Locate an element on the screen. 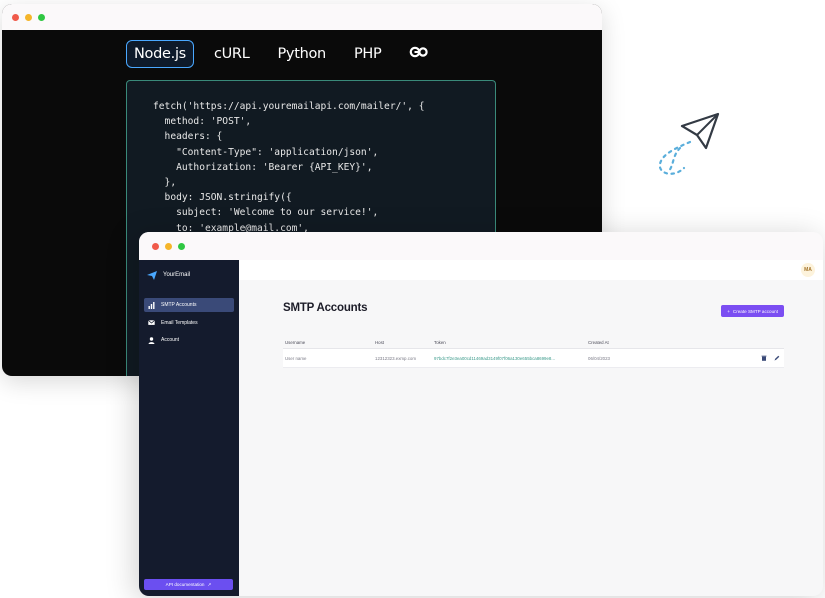 Image resolution: width=825 pixels, height=598 pixels. column-header-username: Username is located at coordinates (295, 342).